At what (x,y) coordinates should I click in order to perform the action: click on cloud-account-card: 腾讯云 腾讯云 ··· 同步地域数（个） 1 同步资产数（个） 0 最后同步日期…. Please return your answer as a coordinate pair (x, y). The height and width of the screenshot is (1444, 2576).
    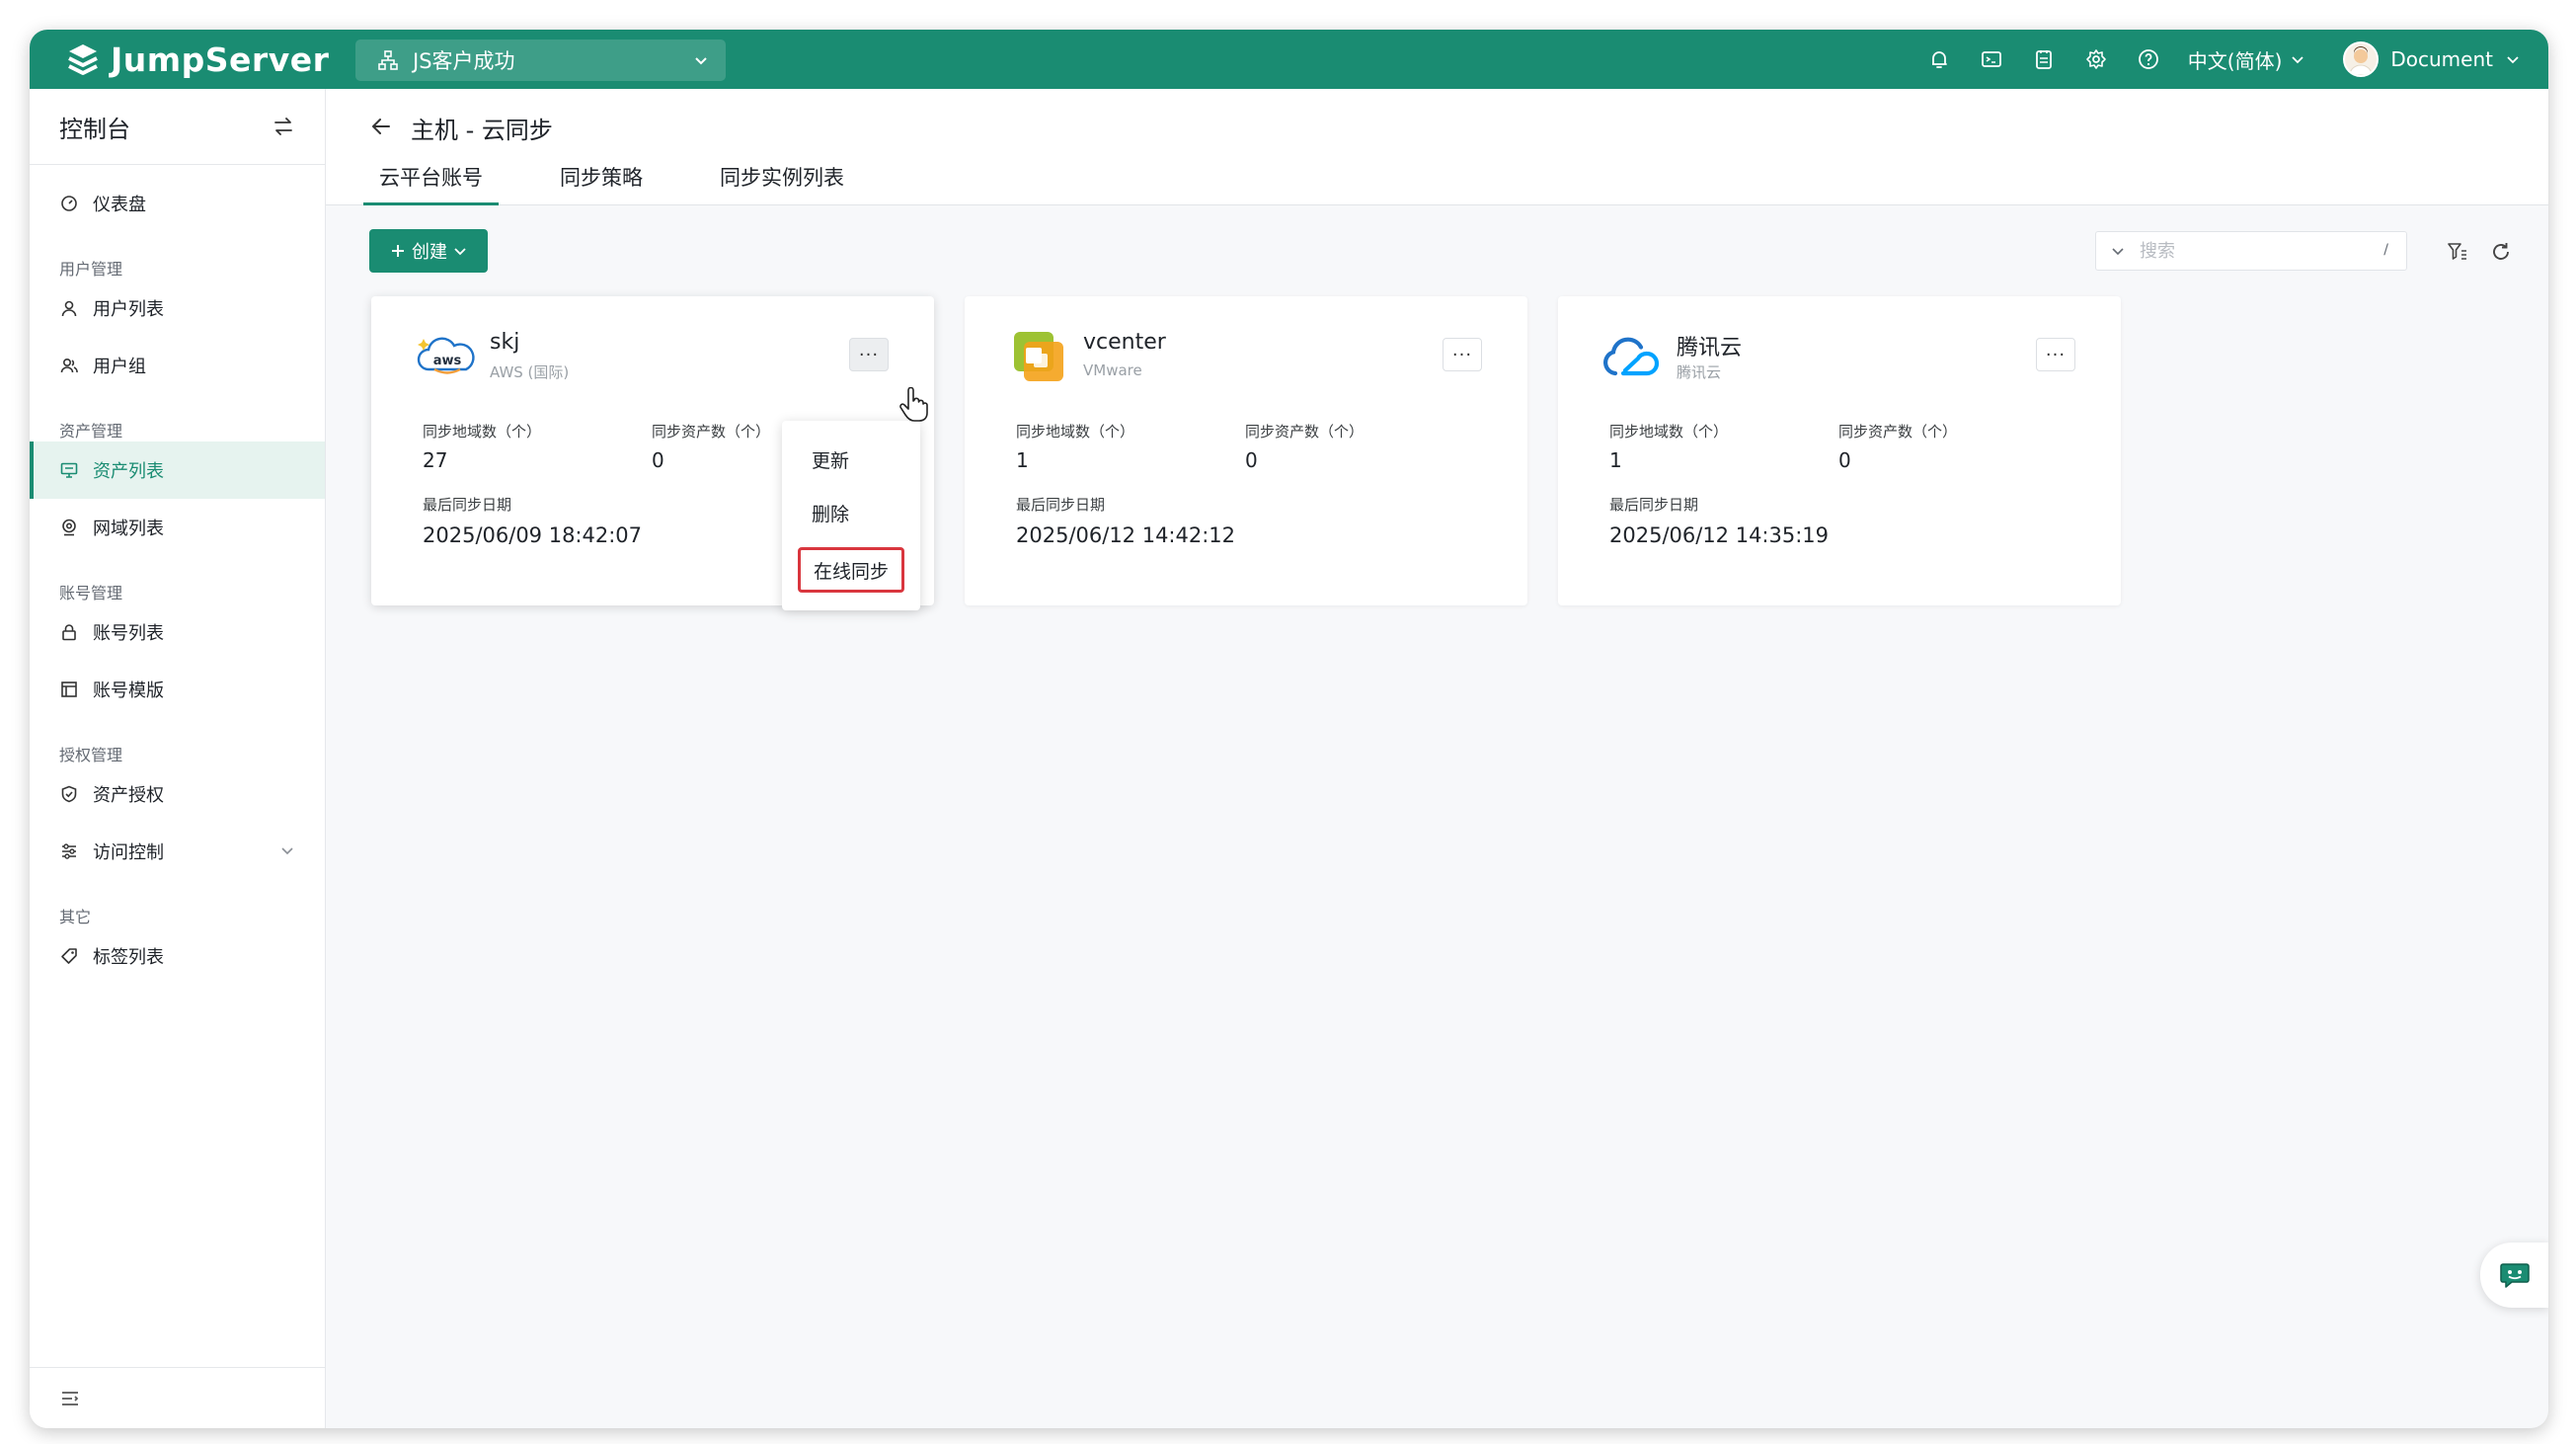
    Looking at the image, I should click on (1839, 450).